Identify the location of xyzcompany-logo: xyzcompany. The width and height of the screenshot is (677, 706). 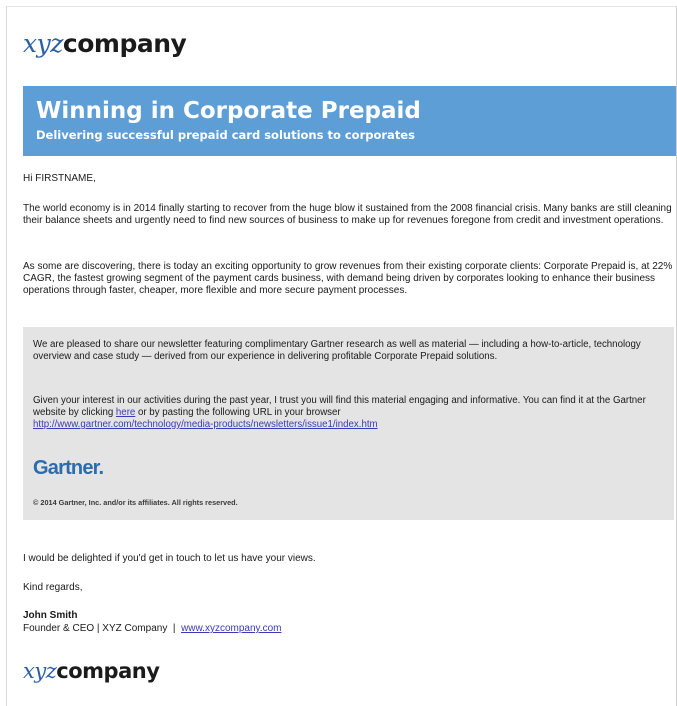
(105, 43).